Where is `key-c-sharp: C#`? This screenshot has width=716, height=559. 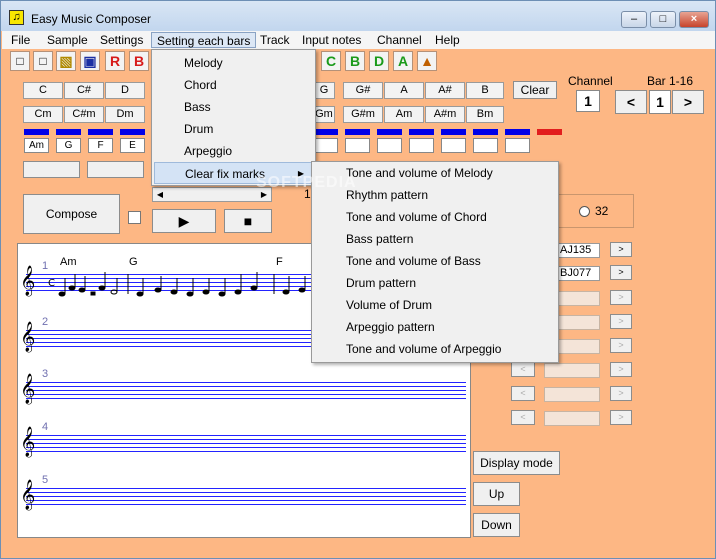 key-c-sharp: C# is located at coordinates (84, 90).